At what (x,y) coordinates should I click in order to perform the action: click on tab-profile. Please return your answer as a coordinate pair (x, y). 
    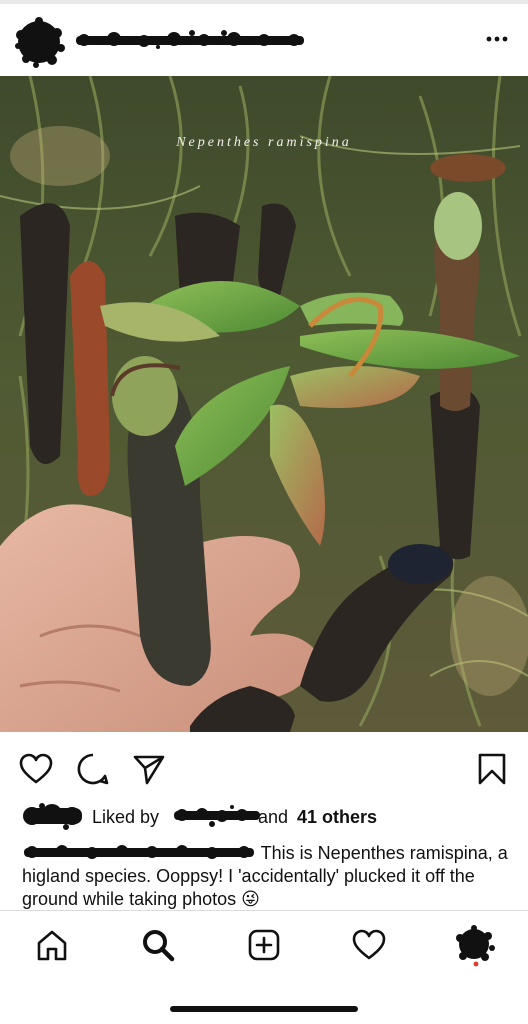
    Looking at the image, I should click on (474, 945).